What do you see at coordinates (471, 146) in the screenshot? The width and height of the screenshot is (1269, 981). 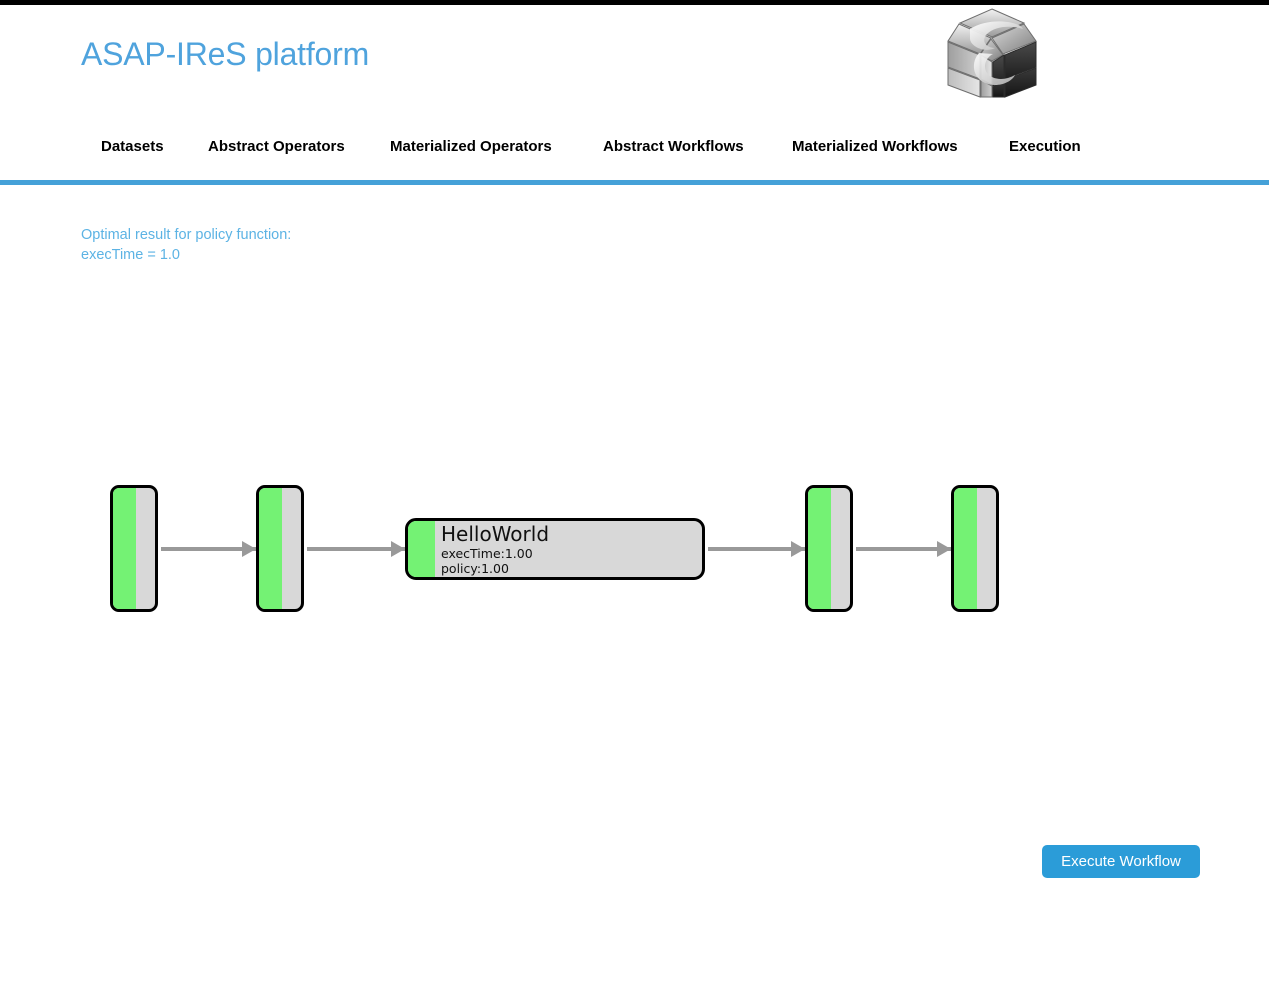 I see `nav-item-materialized-operators: Materialized Operators` at bounding box center [471, 146].